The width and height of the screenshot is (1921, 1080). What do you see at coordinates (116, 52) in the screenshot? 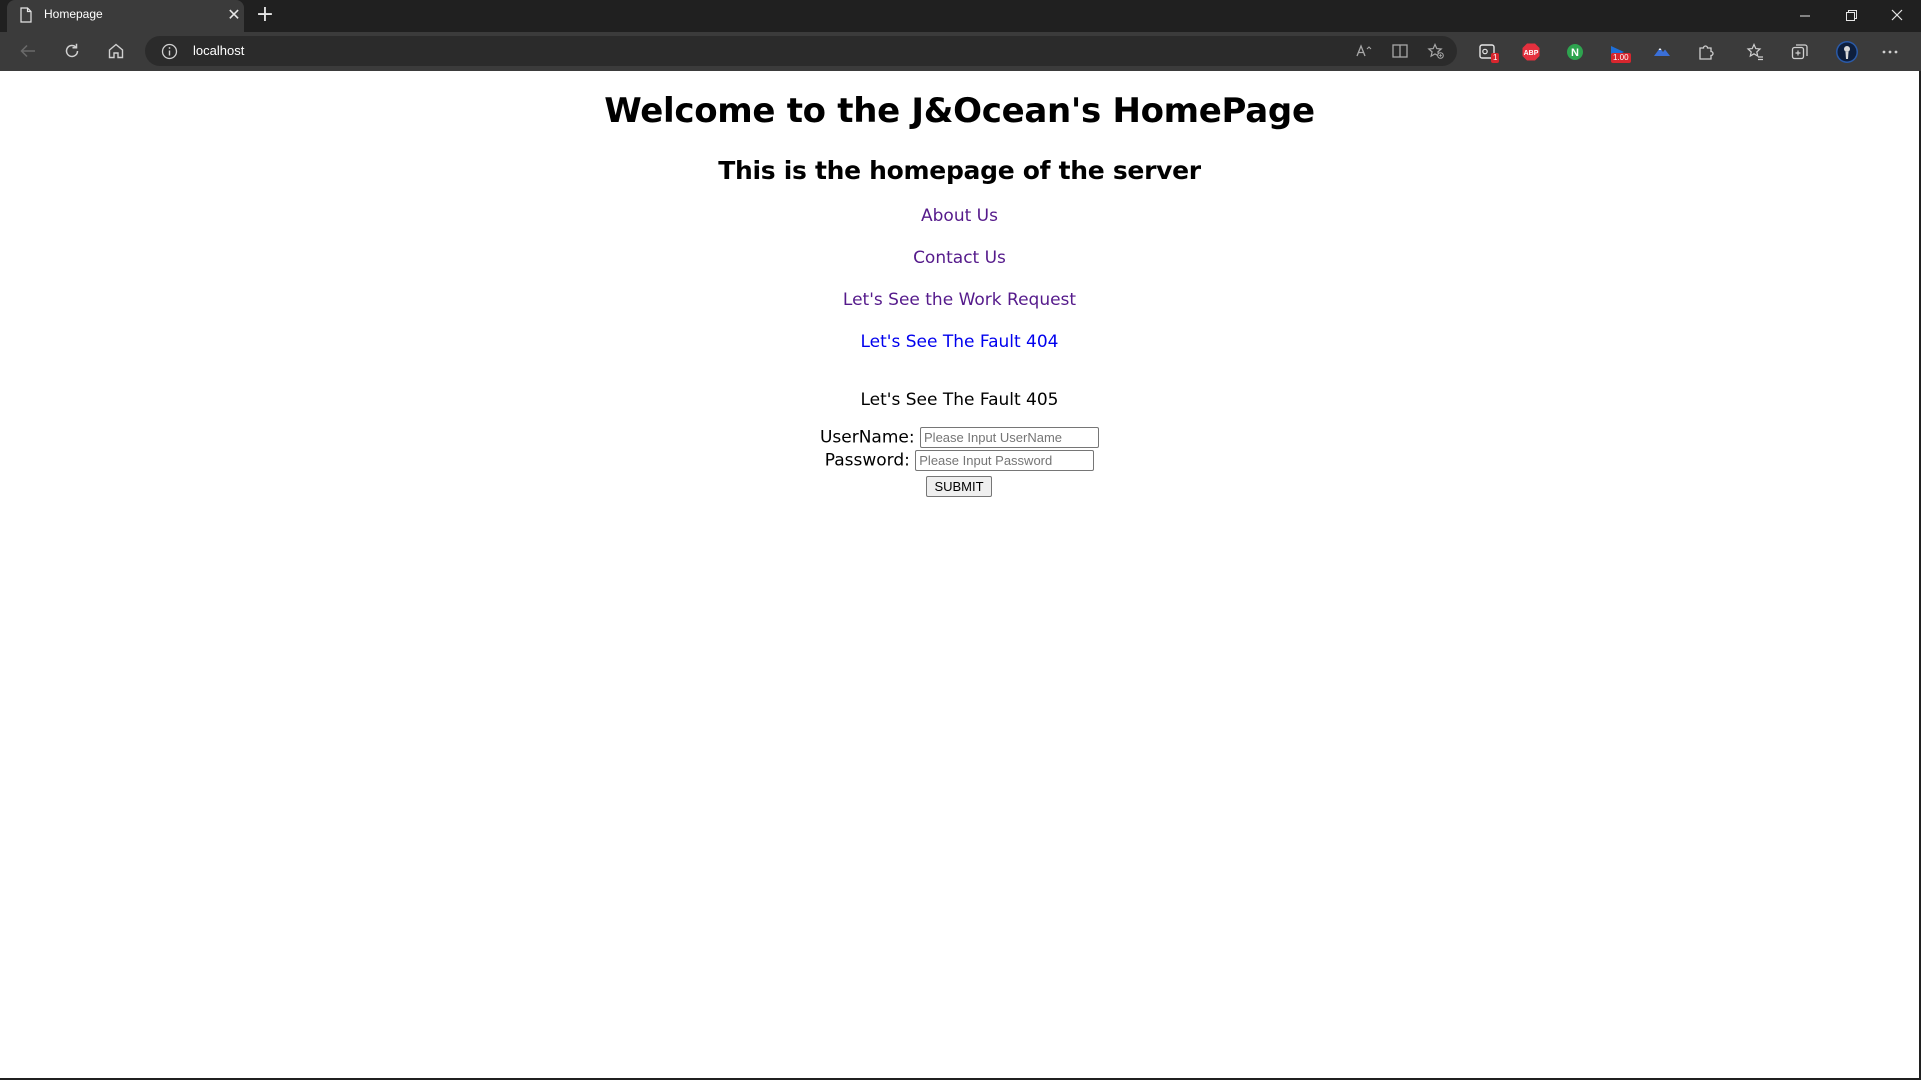
I see `home-icon` at bounding box center [116, 52].